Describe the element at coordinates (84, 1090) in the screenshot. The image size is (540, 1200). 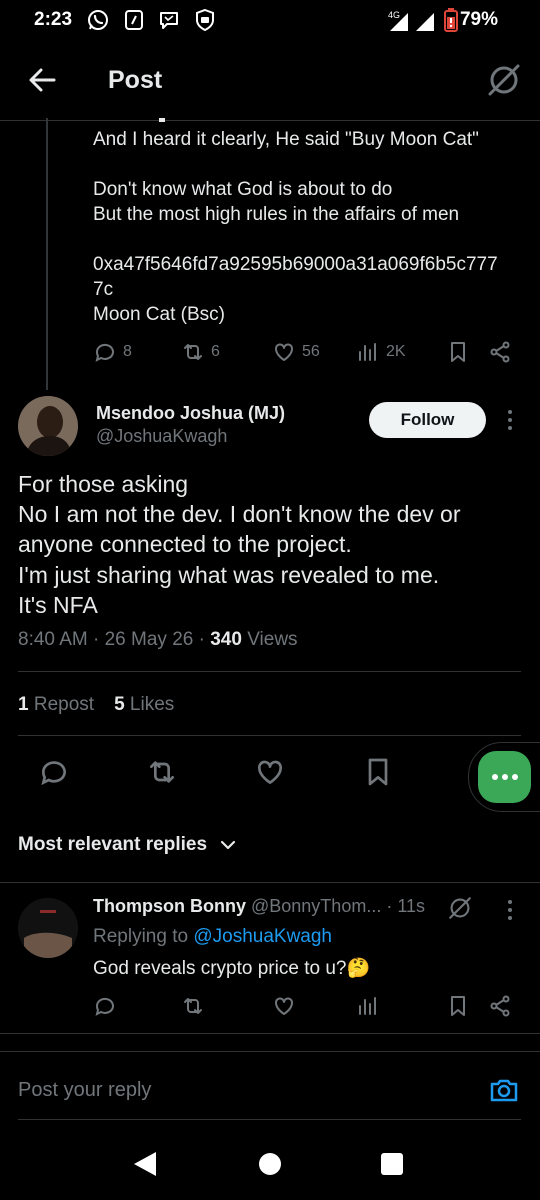
I see `reply-input: Post your reply` at that location.